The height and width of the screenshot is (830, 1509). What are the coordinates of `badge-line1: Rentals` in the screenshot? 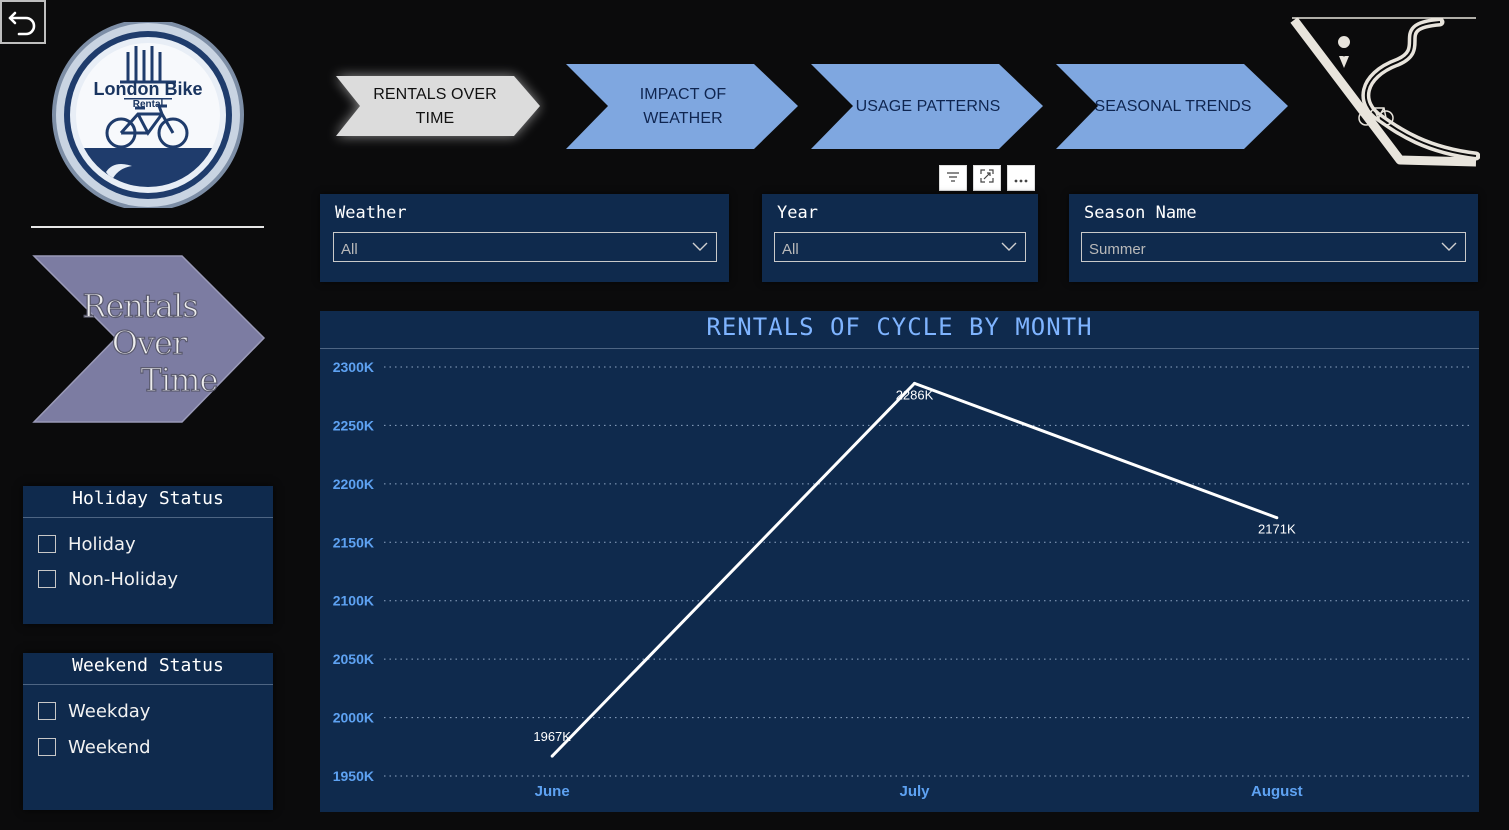 It's located at (139, 306).